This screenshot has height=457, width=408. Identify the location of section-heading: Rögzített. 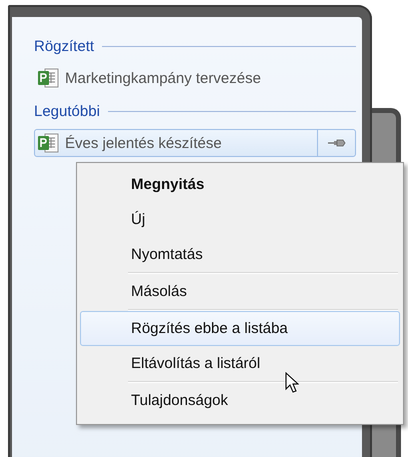
(64, 46).